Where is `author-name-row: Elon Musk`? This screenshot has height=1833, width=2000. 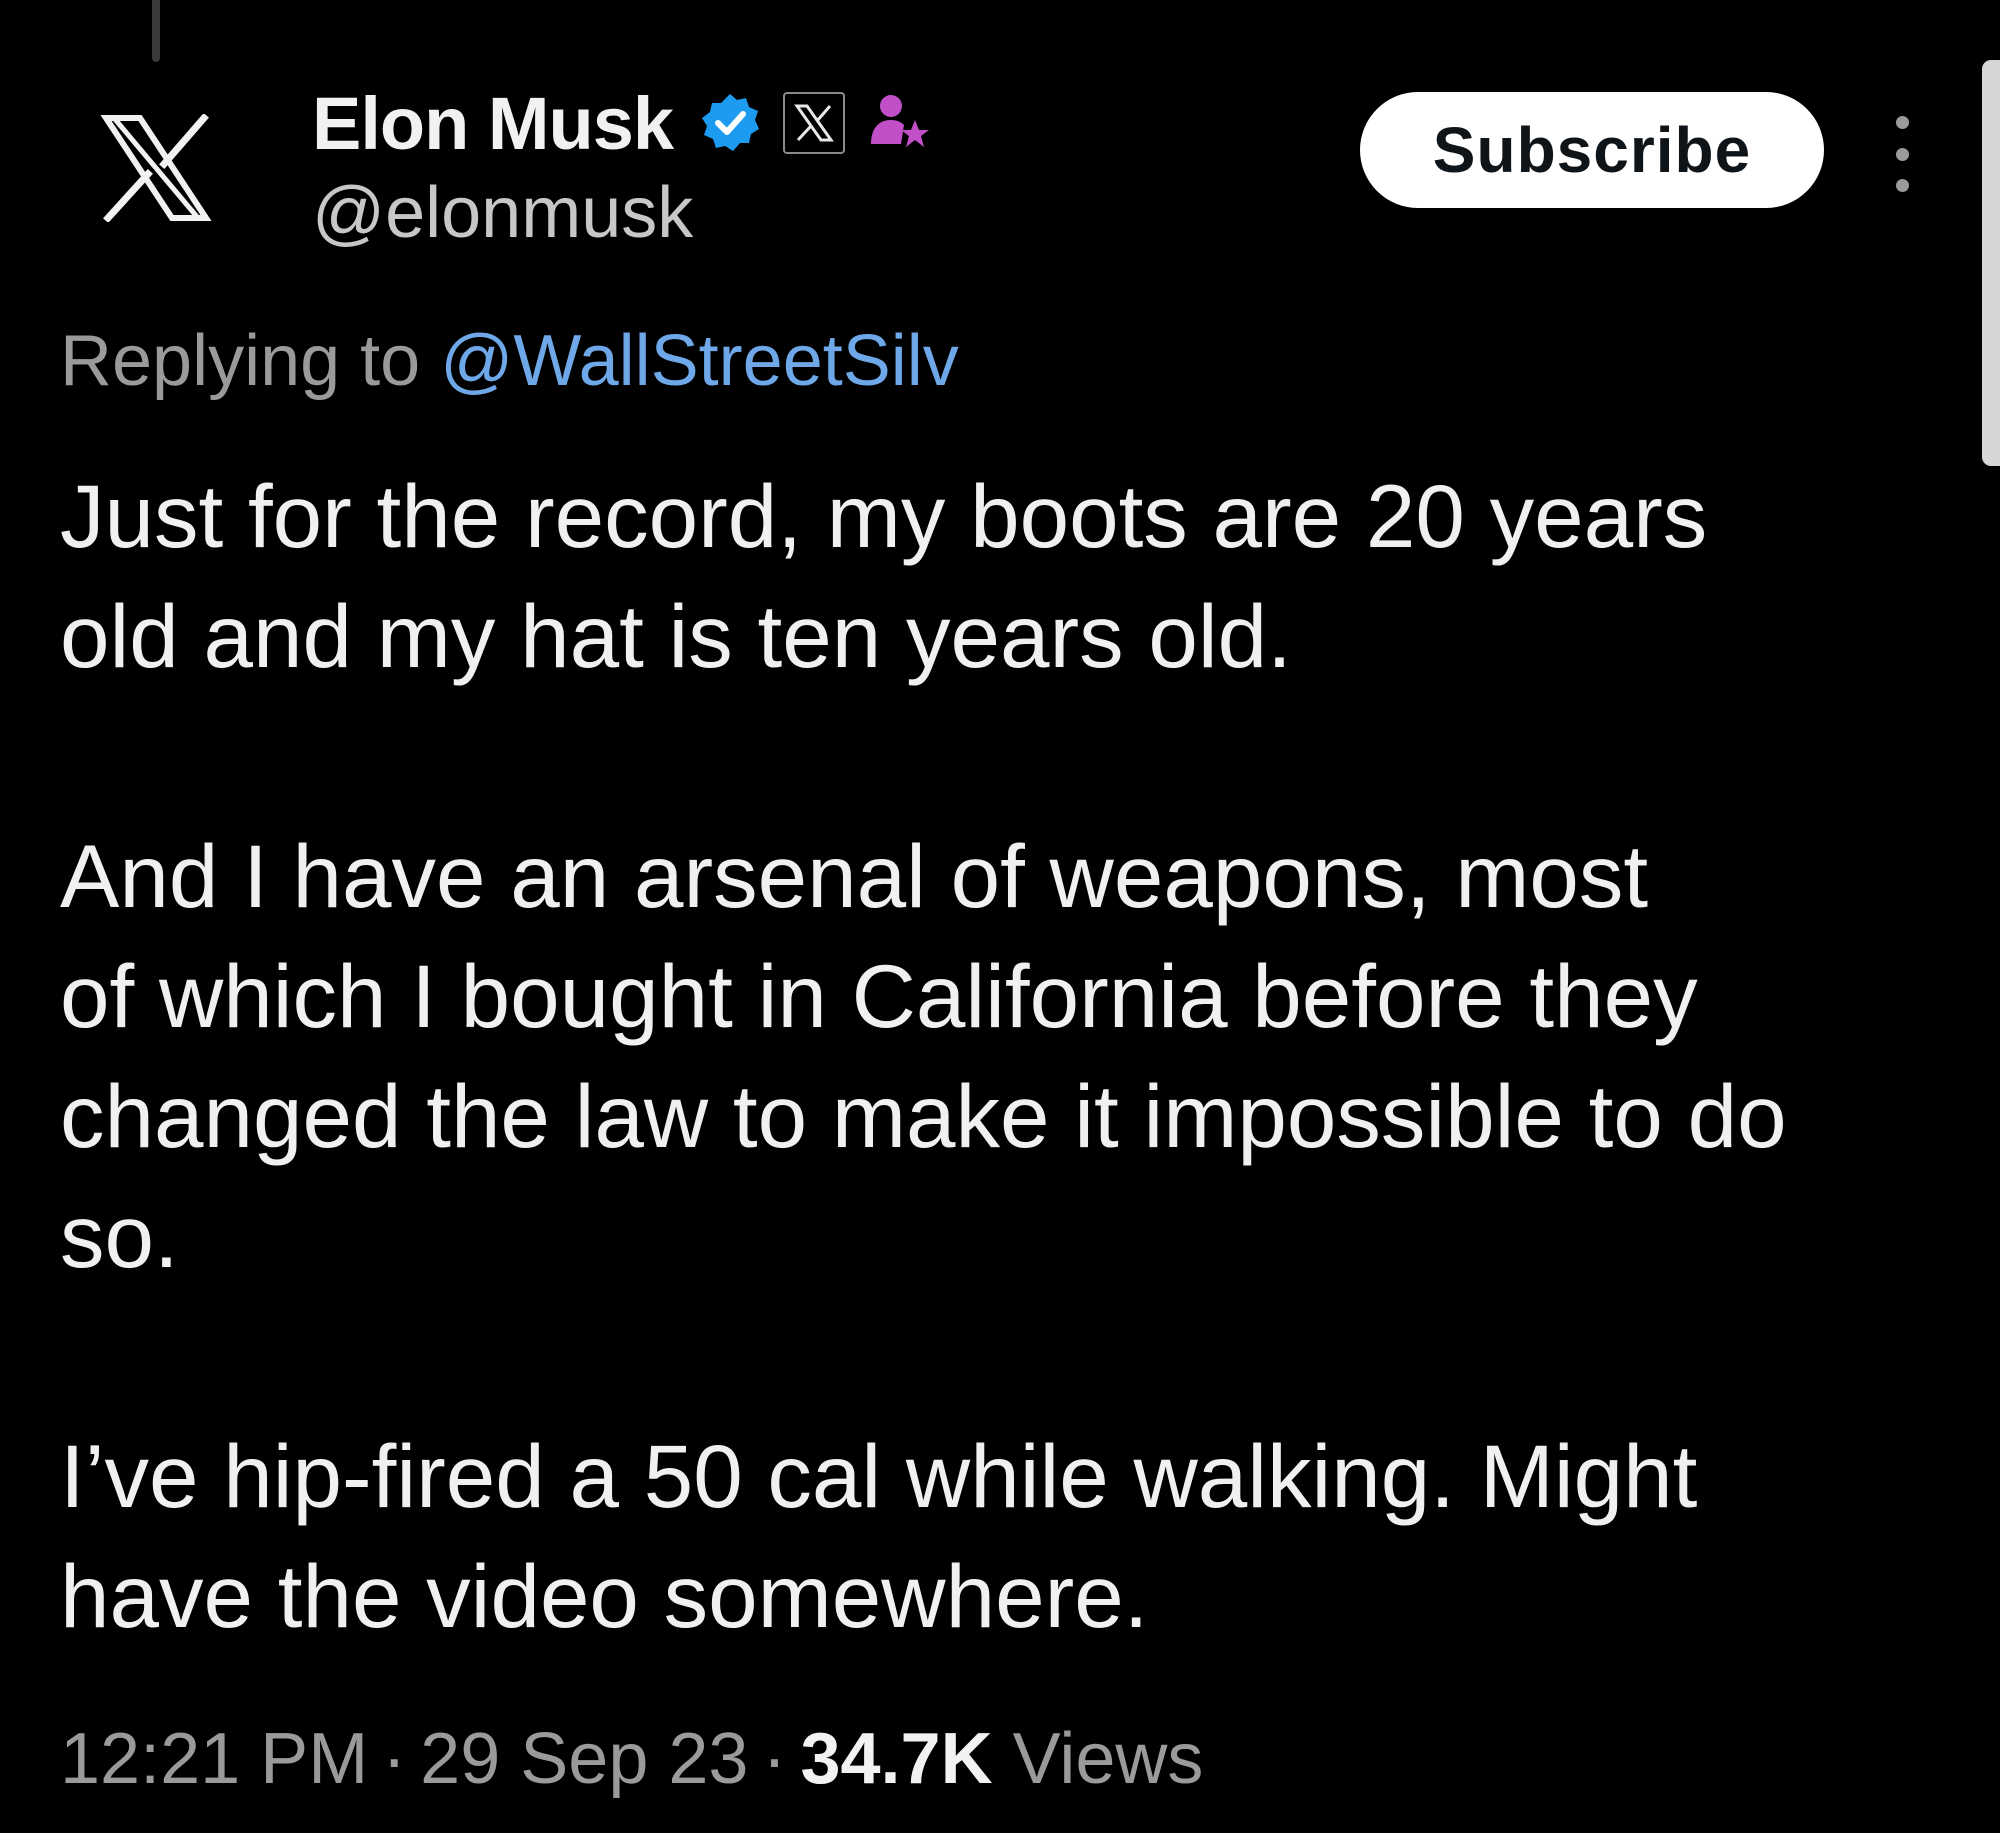
author-name-row: Elon Musk is located at coordinates (621, 123).